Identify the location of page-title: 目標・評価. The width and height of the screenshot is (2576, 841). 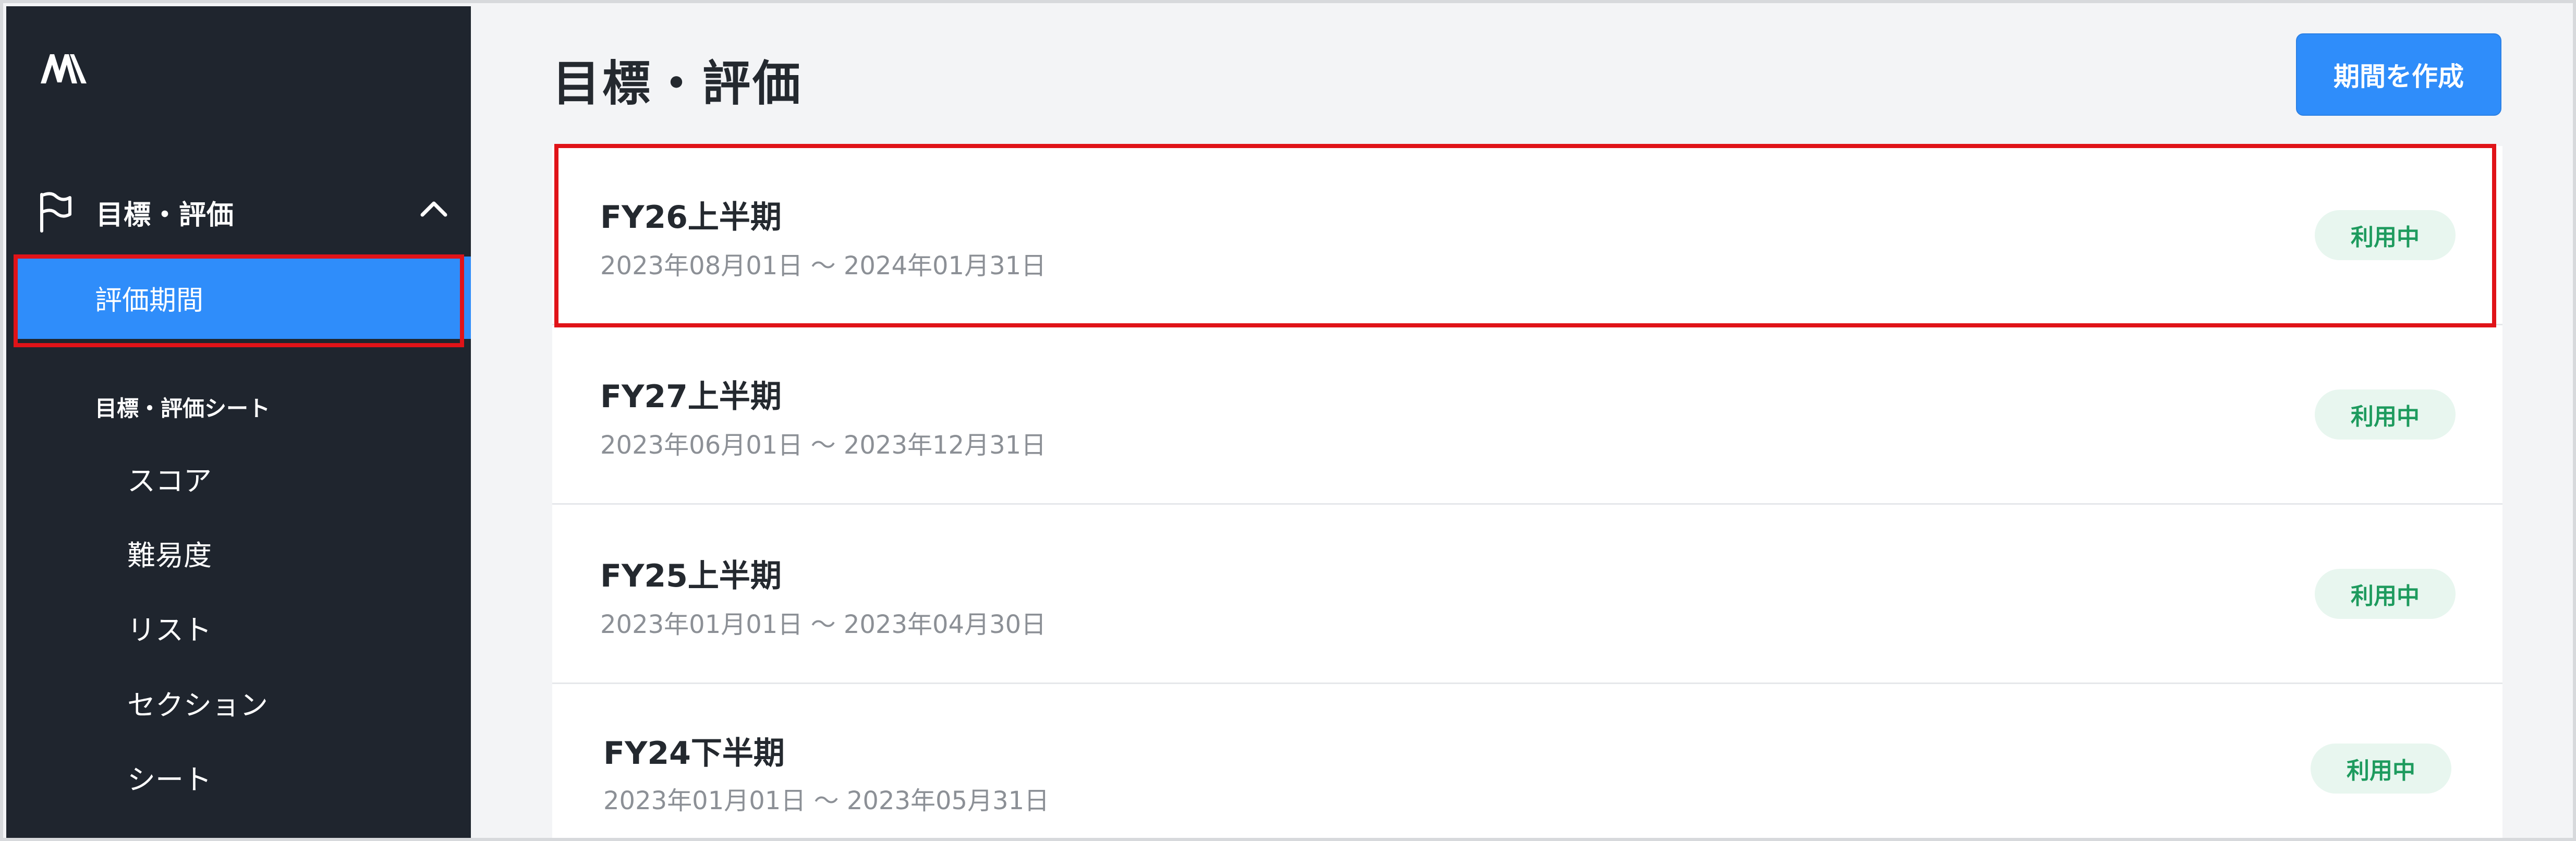
(677, 84).